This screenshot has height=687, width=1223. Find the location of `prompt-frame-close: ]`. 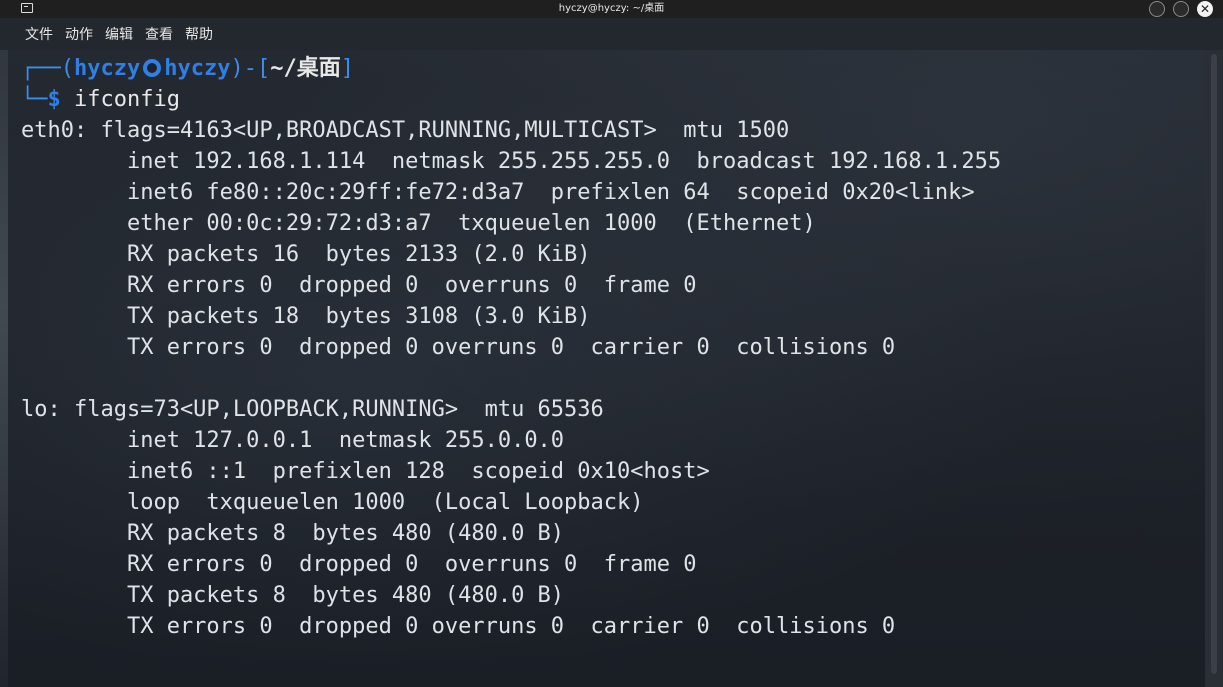

prompt-frame-close: ] is located at coordinates (347, 68).